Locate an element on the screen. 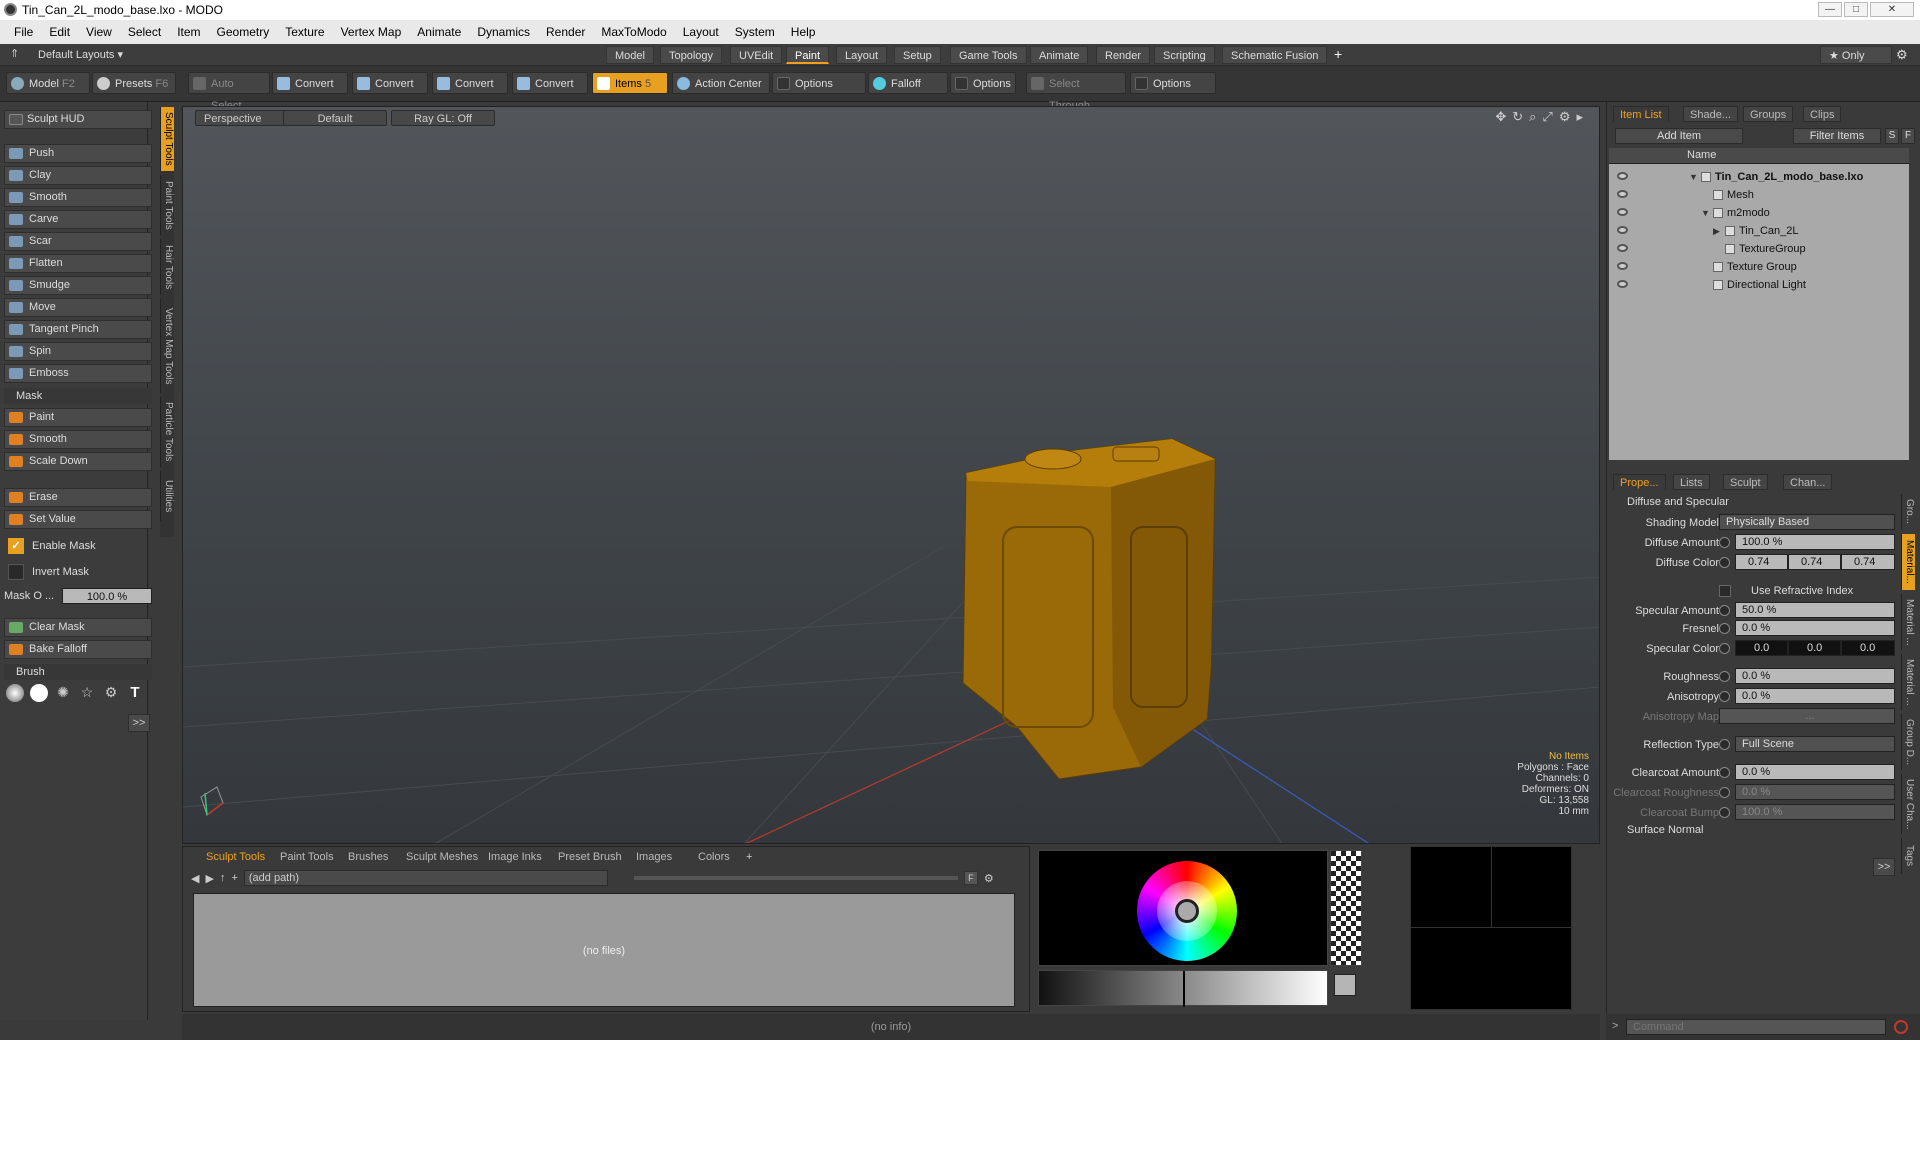 The height and width of the screenshot is (1158, 1920). set-value-button: Set Value is located at coordinates (78, 519).